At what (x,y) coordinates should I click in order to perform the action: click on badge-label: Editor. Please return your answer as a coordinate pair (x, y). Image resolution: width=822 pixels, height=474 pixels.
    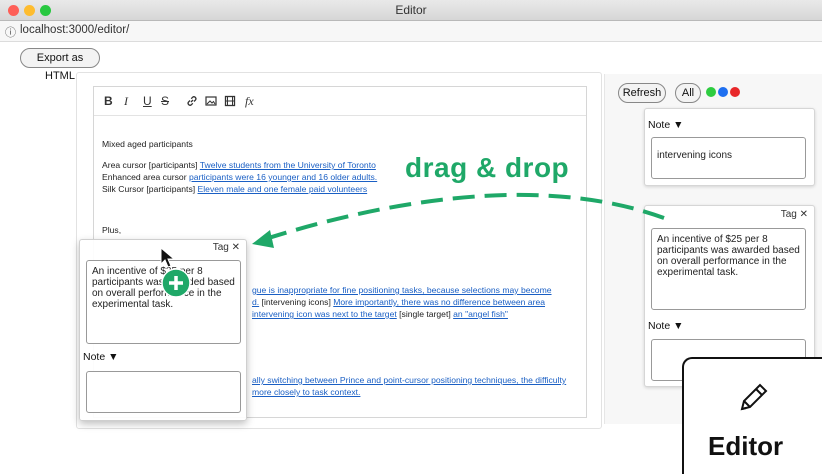
    Looking at the image, I should click on (746, 446).